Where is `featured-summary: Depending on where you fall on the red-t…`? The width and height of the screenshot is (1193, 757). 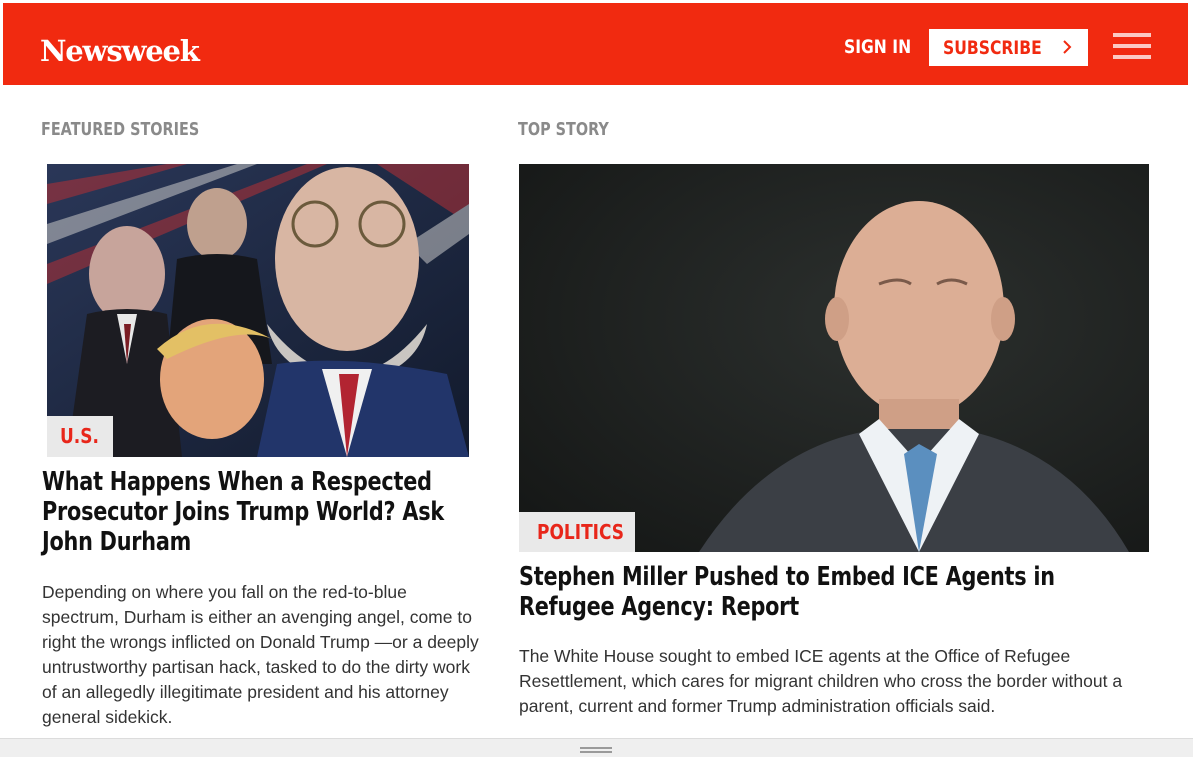
featured-summary: Depending on where you fall on the red-t… is located at coordinates (260, 654).